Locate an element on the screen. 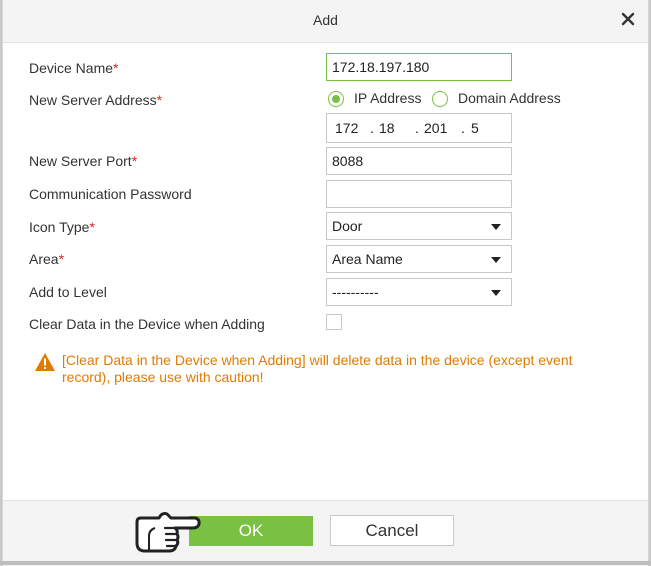 The height and width of the screenshot is (566, 651). dialog-titlebar: Add is located at coordinates (325, 21).